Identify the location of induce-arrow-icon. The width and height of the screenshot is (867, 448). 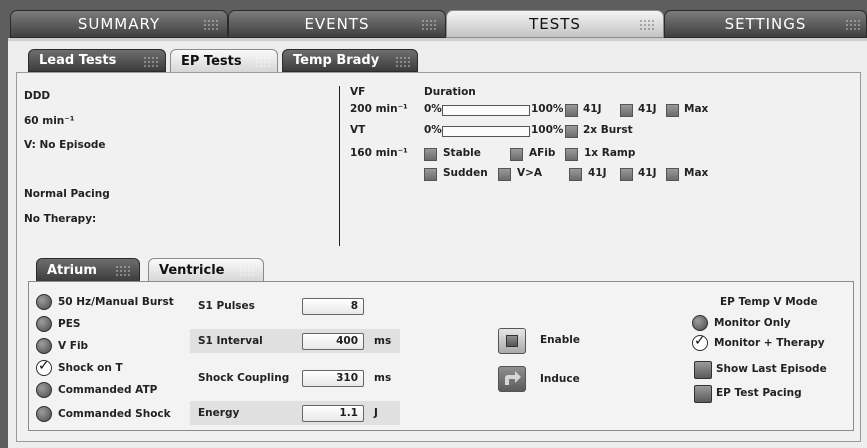
(513, 378).